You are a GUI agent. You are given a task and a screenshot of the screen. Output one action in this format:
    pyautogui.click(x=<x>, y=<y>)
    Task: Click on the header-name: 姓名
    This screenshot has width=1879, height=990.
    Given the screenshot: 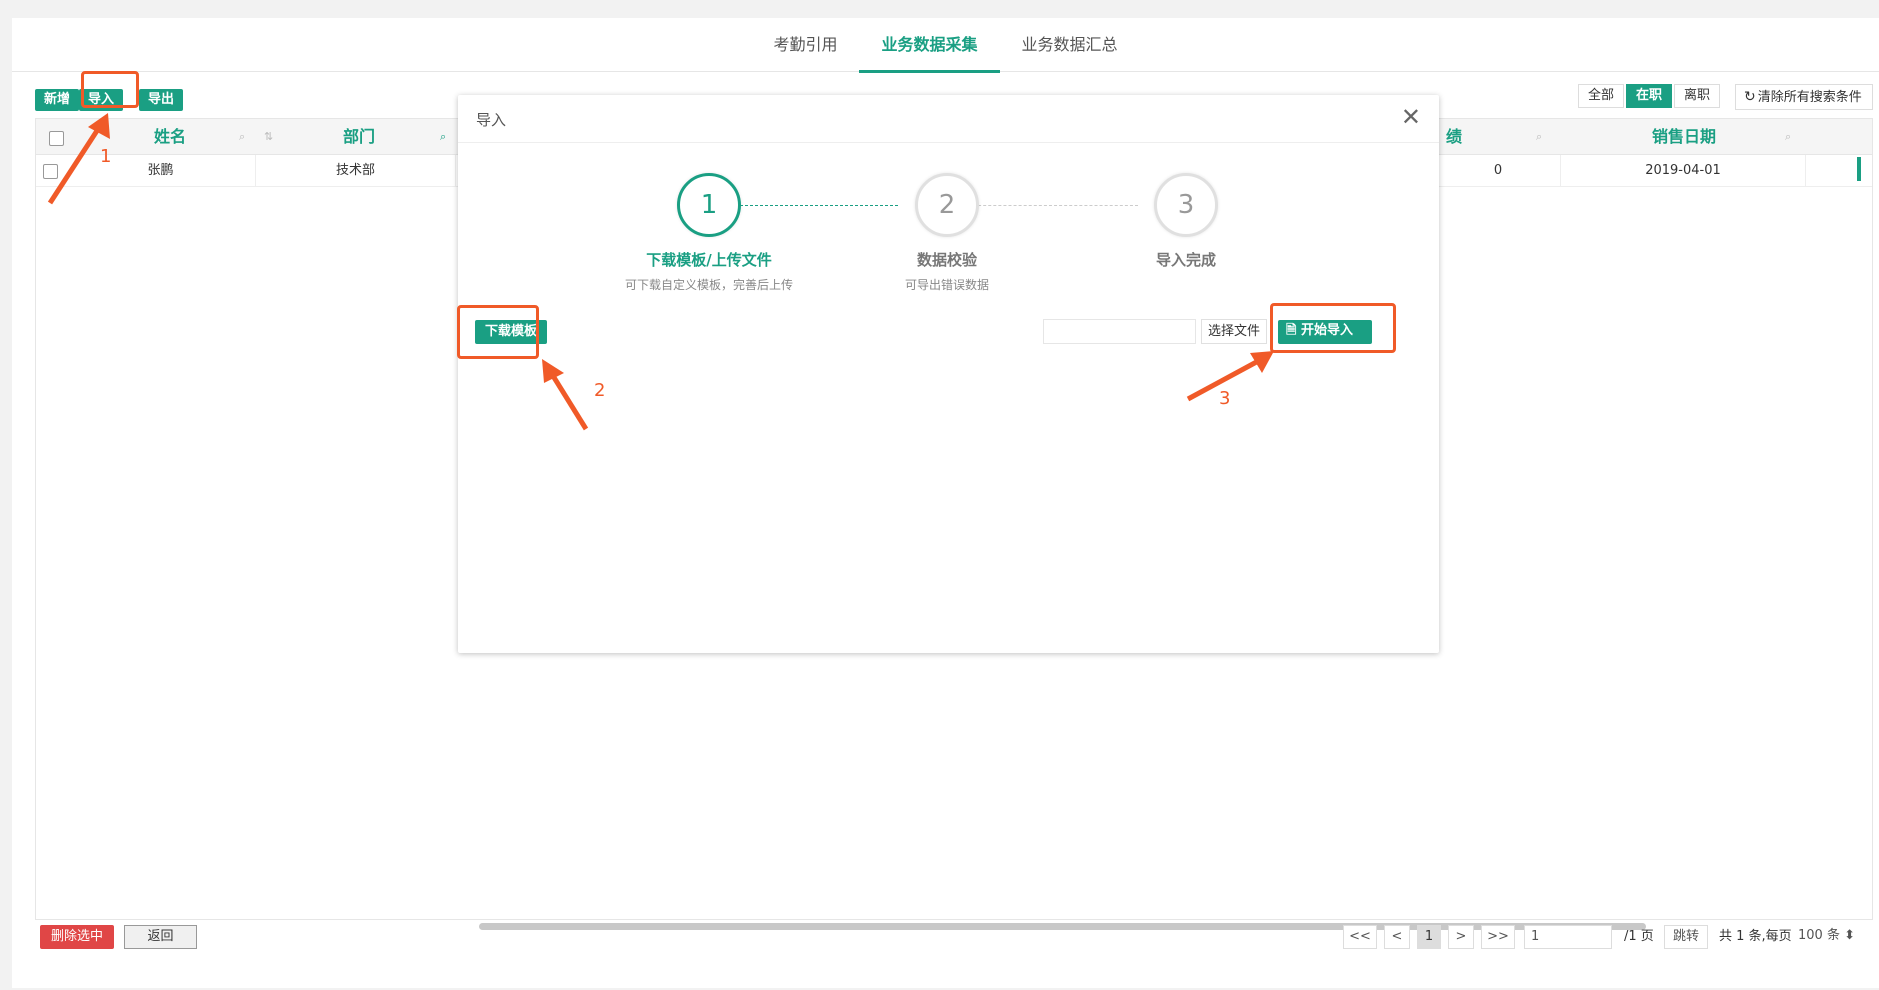 What is the action you would take?
    pyautogui.click(x=170, y=137)
    